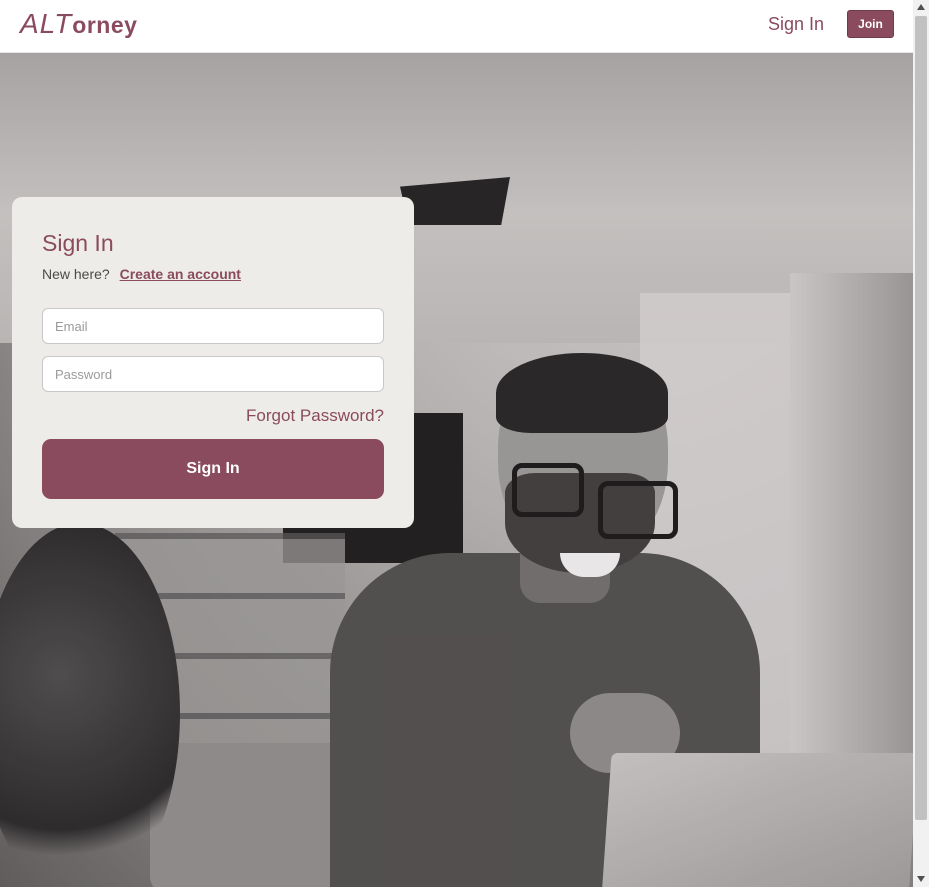 The height and width of the screenshot is (887, 929). I want to click on join-button: Join, so click(870, 24).